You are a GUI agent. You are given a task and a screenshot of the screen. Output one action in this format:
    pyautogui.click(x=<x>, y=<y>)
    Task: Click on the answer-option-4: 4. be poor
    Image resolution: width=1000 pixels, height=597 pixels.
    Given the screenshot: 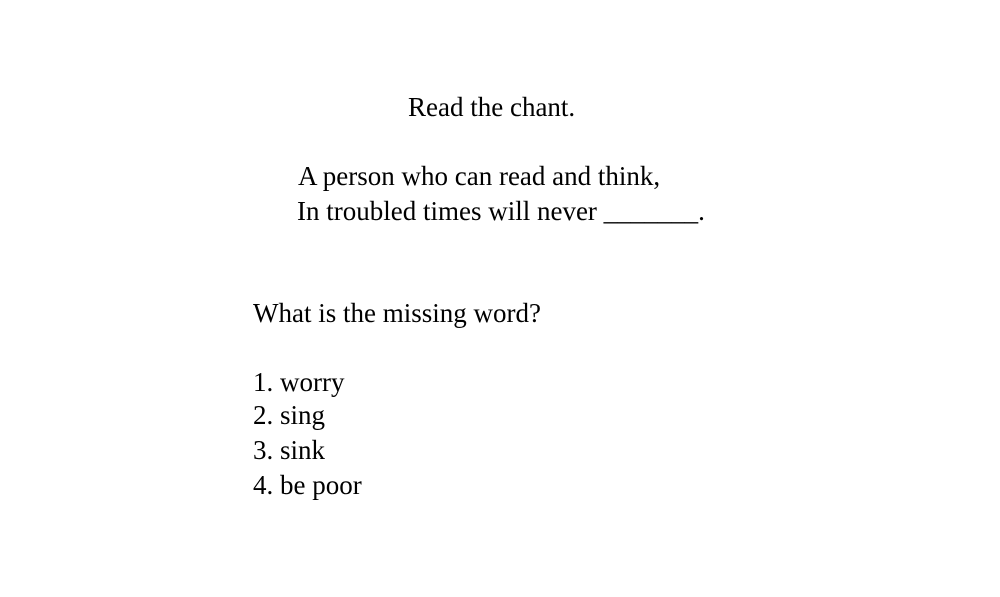 What is the action you would take?
    pyautogui.click(x=307, y=485)
    